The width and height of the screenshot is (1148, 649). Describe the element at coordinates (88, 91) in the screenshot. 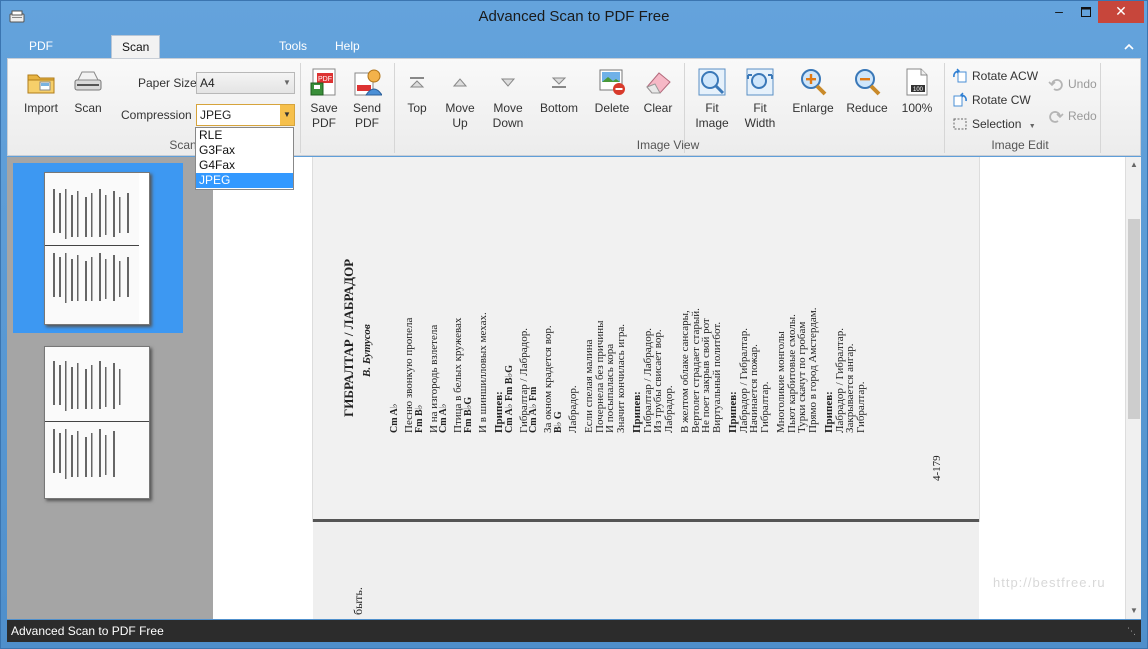

I see `scan-button: Scan` at that location.